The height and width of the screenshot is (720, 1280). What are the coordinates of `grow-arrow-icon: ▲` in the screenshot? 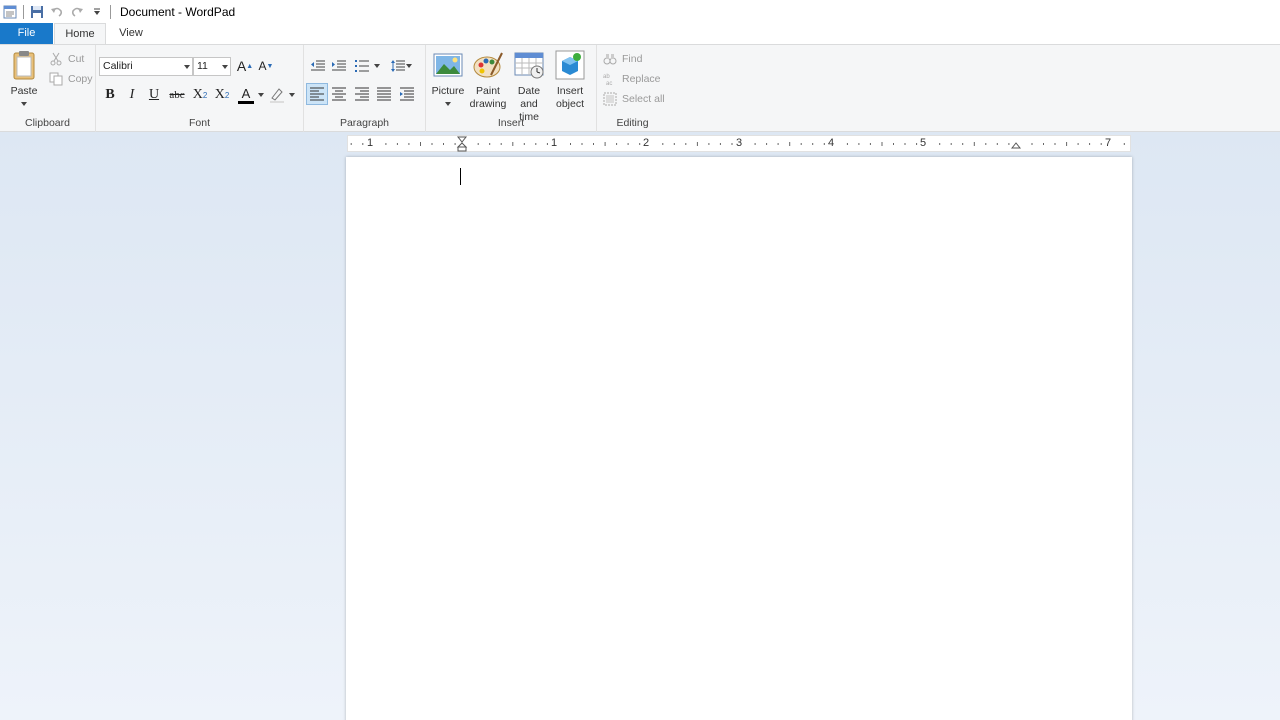 It's located at (250, 66).